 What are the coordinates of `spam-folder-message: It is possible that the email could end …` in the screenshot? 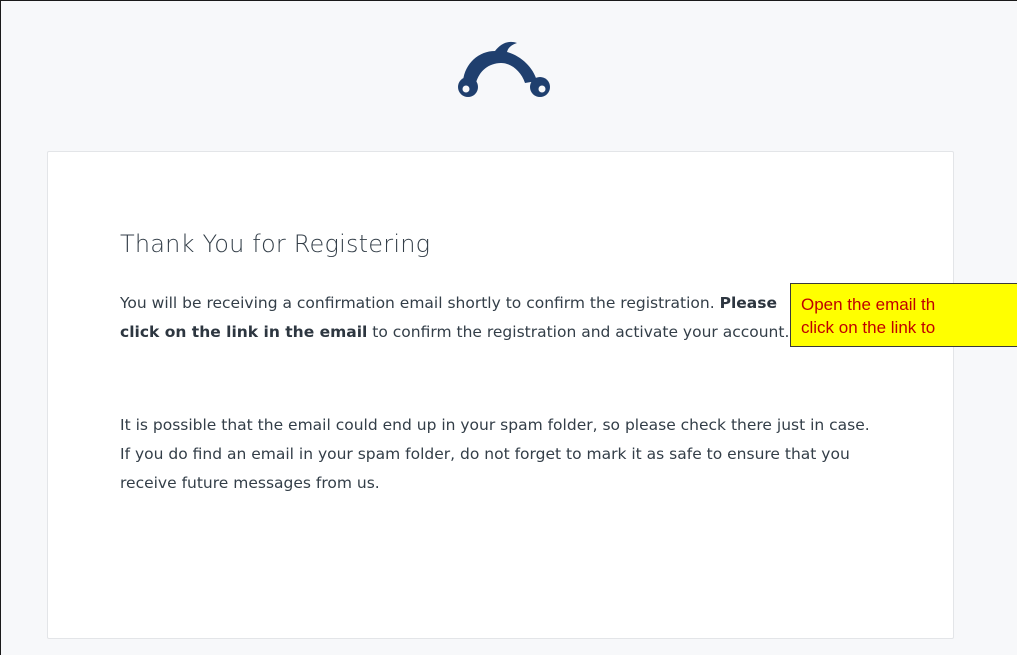 It's located at (495, 454).